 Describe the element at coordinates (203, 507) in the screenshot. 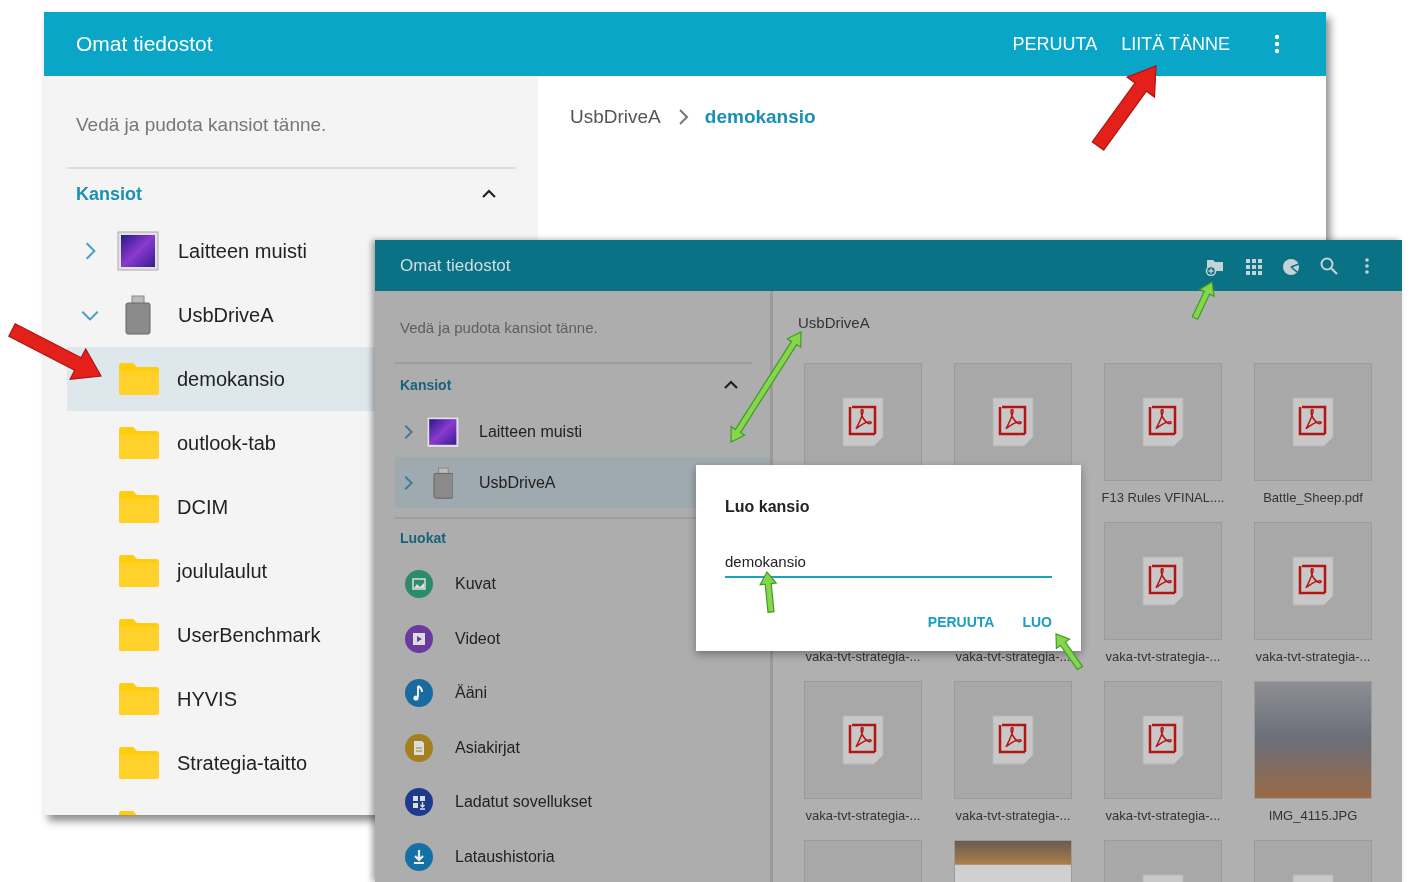

I see `folder-label: DCIM` at that location.